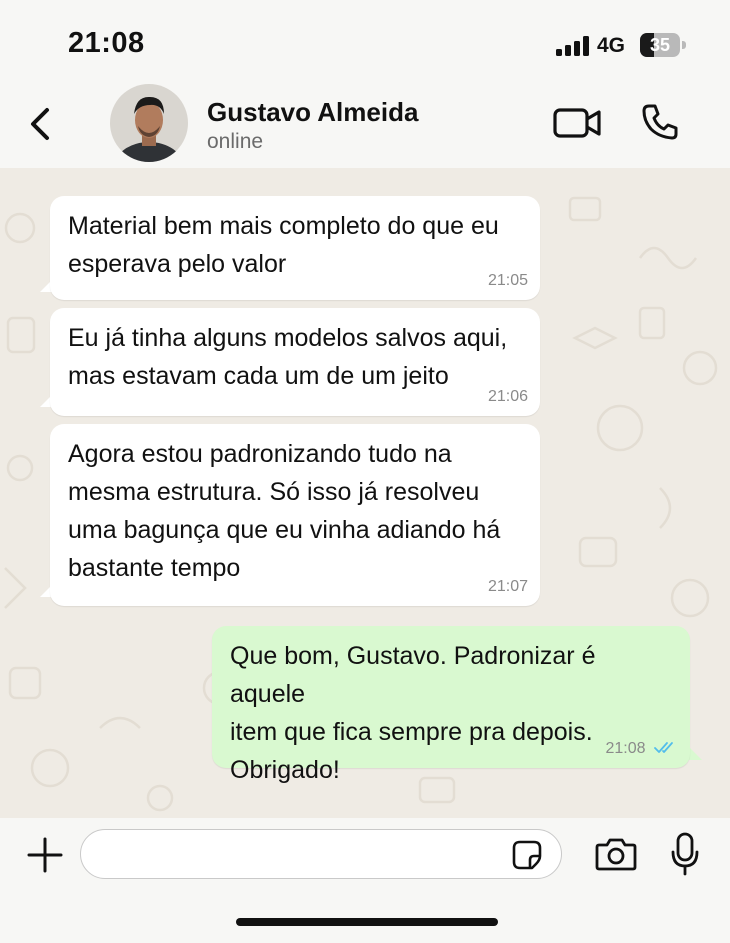 The height and width of the screenshot is (943, 730). I want to click on battery-percent: 35, so click(660, 45).